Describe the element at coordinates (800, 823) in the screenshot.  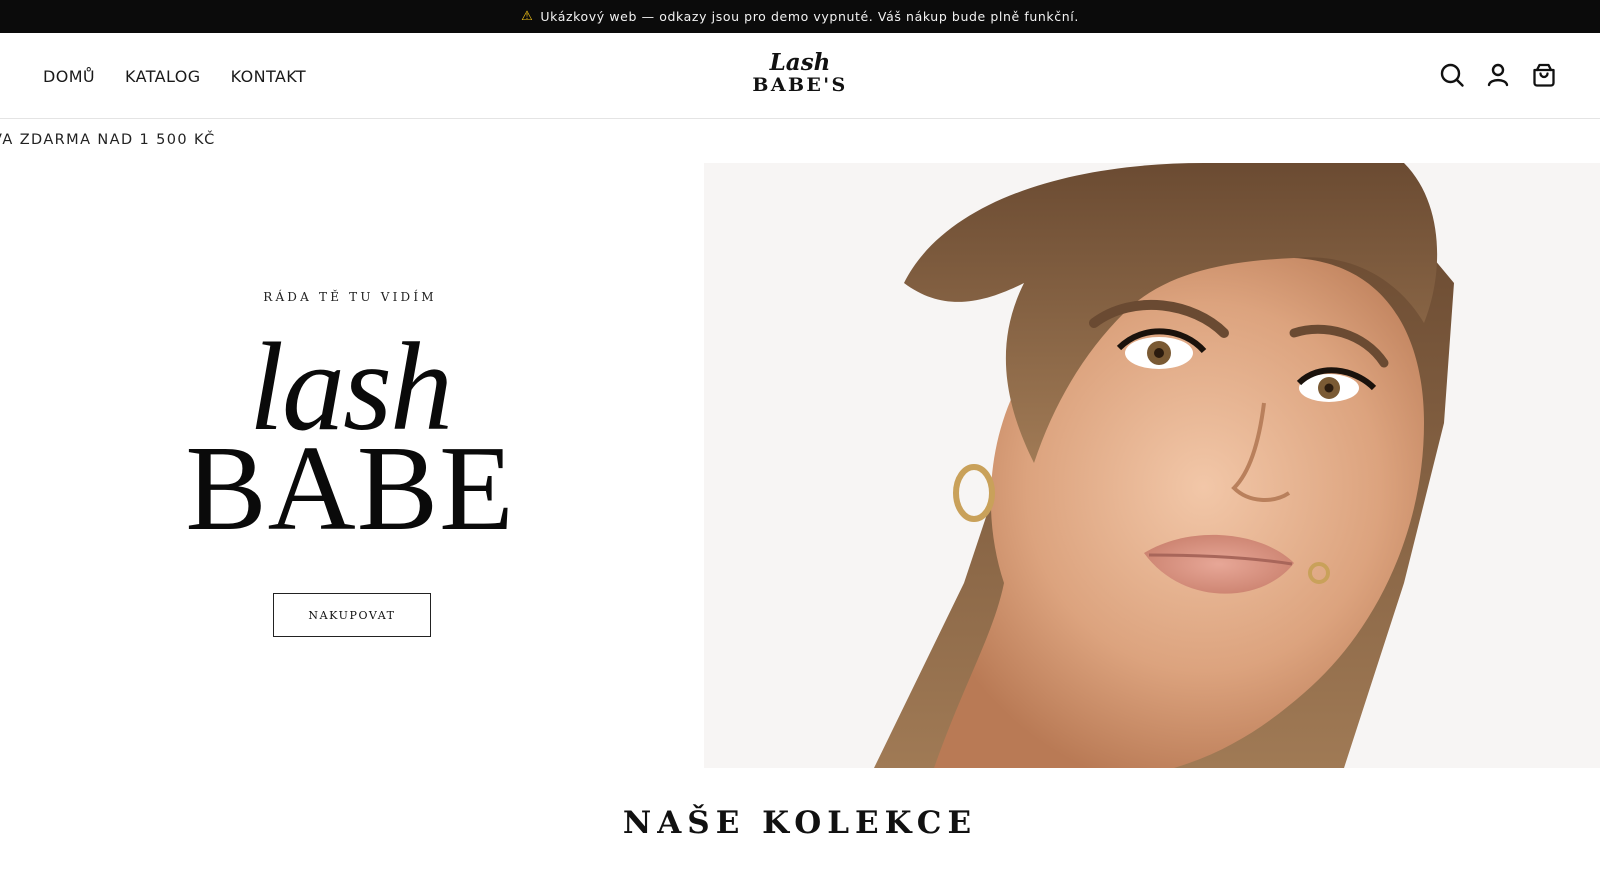
I see `collections-title: NAŠE KOLEKCE` at that location.